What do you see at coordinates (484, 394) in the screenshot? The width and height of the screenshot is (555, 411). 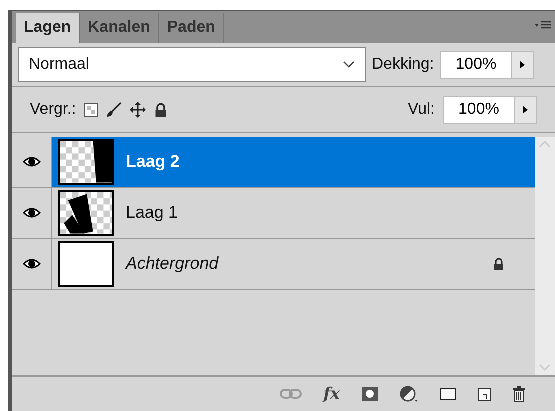 I see `new-layer-icon` at bounding box center [484, 394].